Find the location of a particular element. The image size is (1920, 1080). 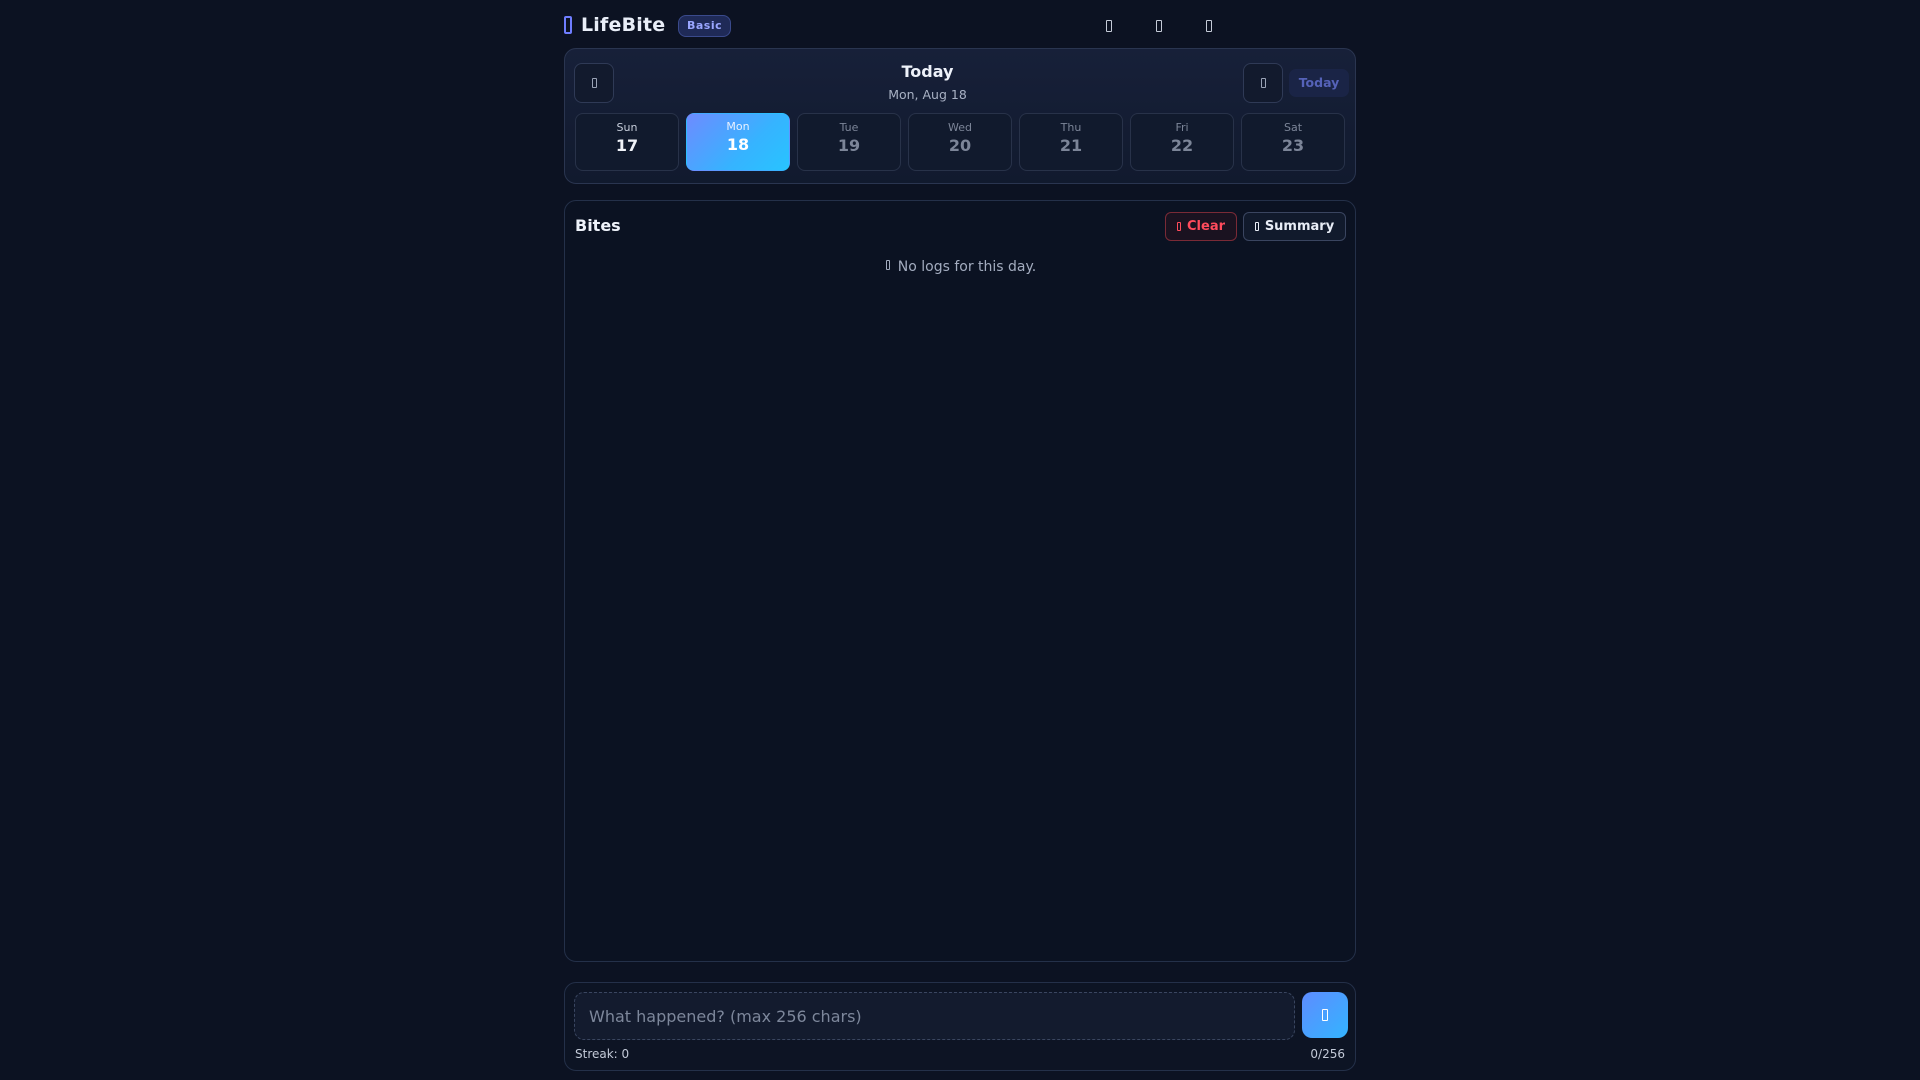

day-thu: Thu 21 is located at coordinates (1071, 142).